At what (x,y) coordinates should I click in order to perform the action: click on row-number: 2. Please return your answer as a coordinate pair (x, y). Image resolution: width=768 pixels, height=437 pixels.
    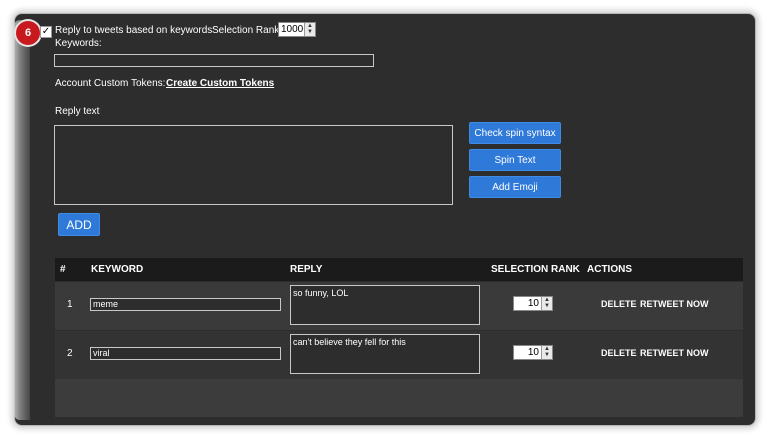
    Looking at the image, I should click on (70, 353).